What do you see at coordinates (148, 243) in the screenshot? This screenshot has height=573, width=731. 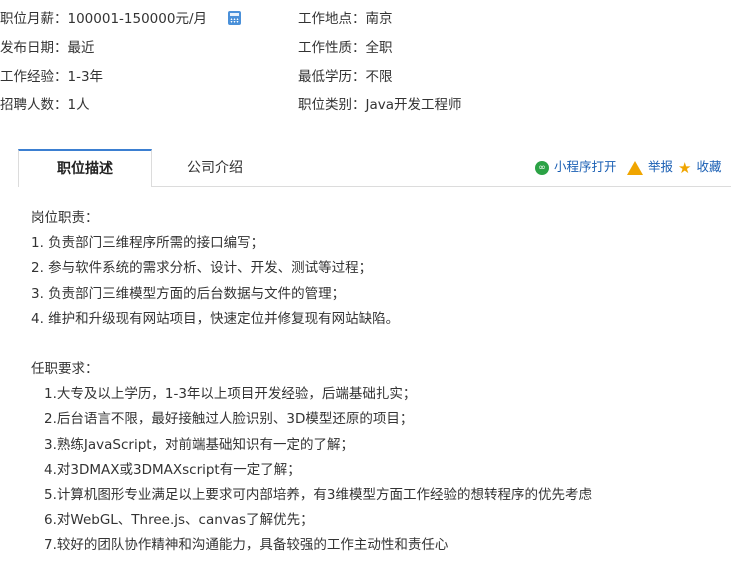 I see `duty-item: 1. 负责部门三维程序所需的接口编写；` at bounding box center [148, 243].